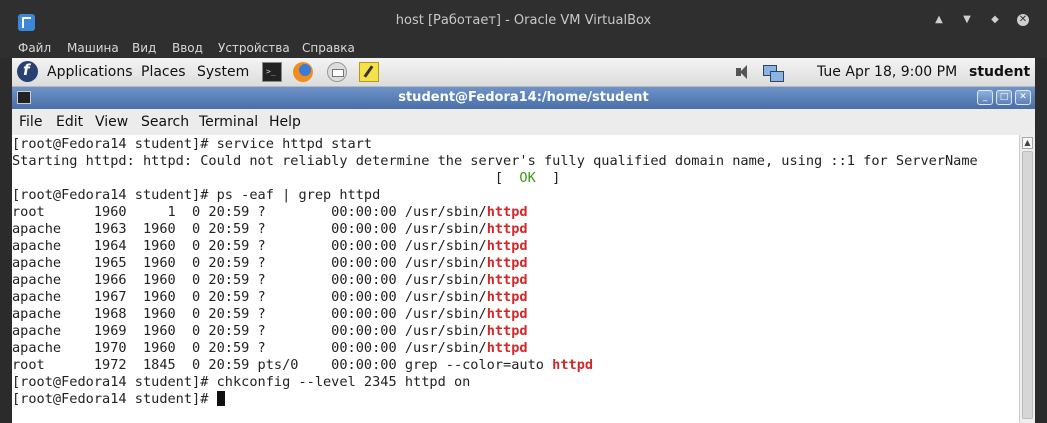 This screenshot has width=1047, height=423. What do you see at coordinates (223, 72) in the screenshot?
I see `panel-menu-system: System` at bounding box center [223, 72].